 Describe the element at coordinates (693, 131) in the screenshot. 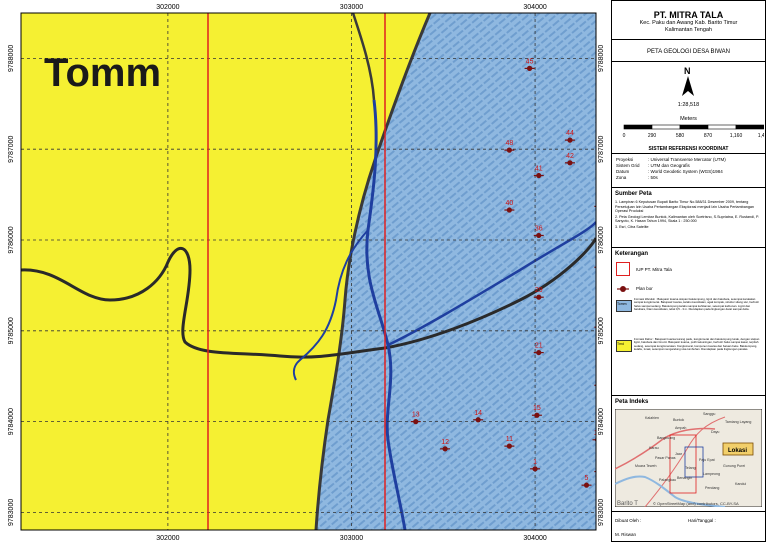

I see `scale-bar: 0 290 580 870 1,160 1,450` at that location.